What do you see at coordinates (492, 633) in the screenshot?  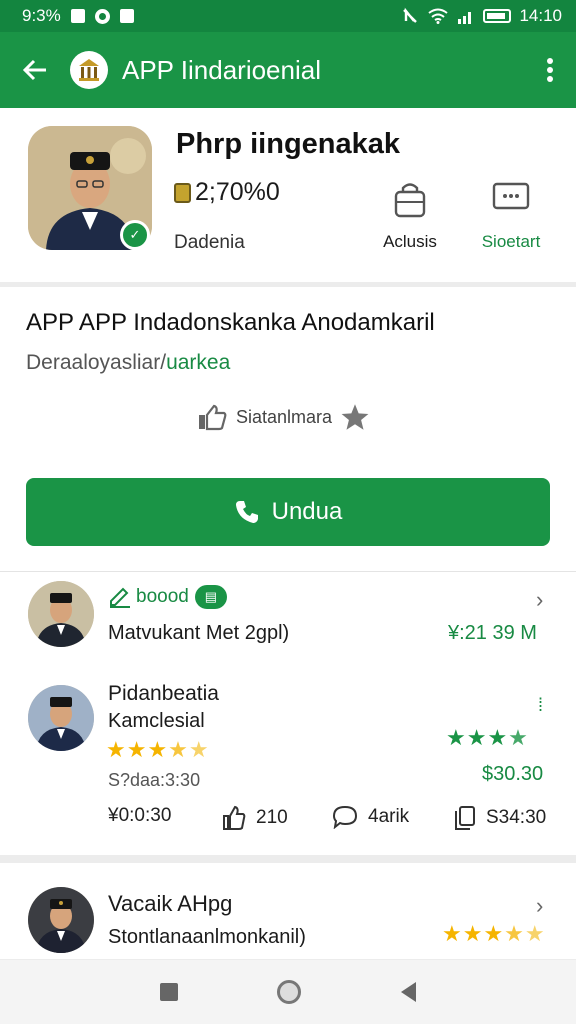 I see `list-item-price: ¥:21 39 M` at bounding box center [492, 633].